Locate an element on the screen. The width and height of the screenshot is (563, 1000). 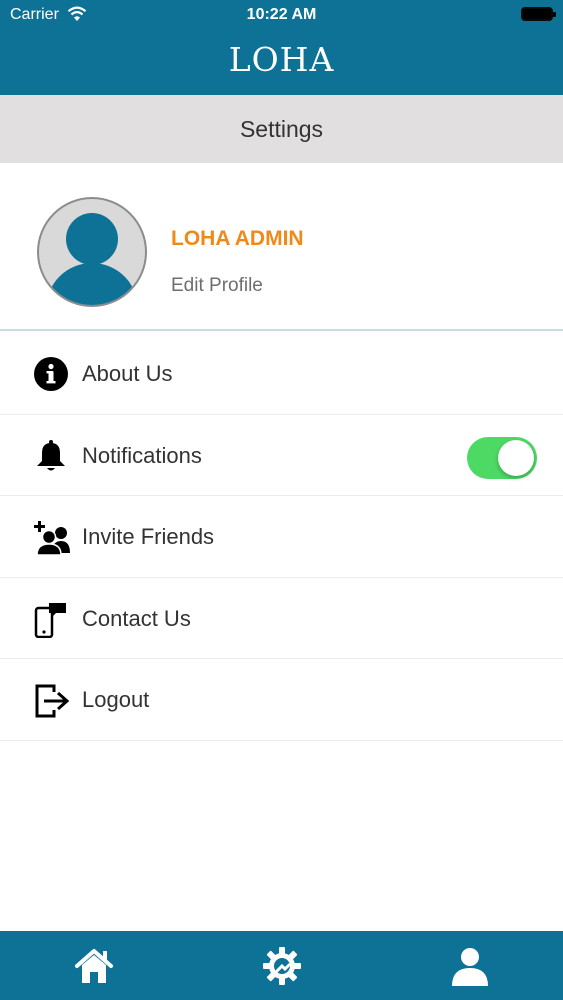
menu-item-invite-friends: Invite Friends is located at coordinates (281, 537).